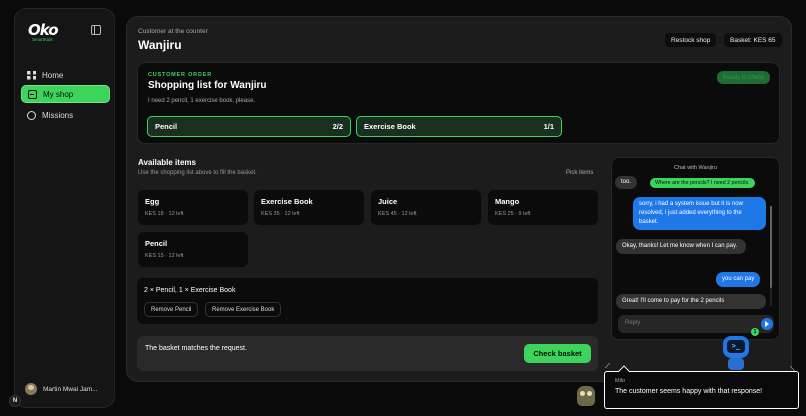 The height and width of the screenshot is (416, 806). Describe the element at coordinates (207, 85) in the screenshot. I see `order-title: Shopping list for Wanjiru` at that location.